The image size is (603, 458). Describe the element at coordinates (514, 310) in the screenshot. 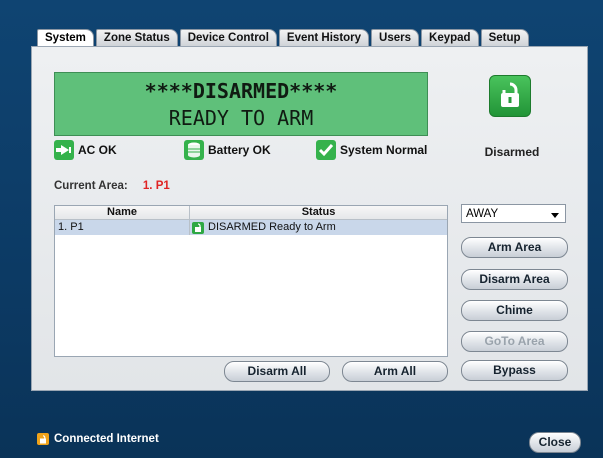

I see `chime-button: Chime` at that location.